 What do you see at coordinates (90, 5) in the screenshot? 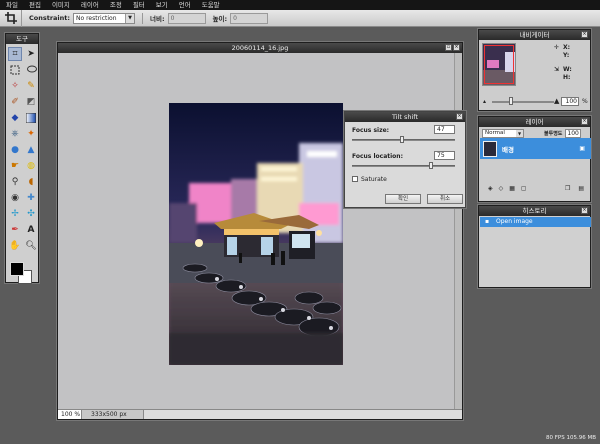
I see `menu-layer: 레이어` at bounding box center [90, 5].